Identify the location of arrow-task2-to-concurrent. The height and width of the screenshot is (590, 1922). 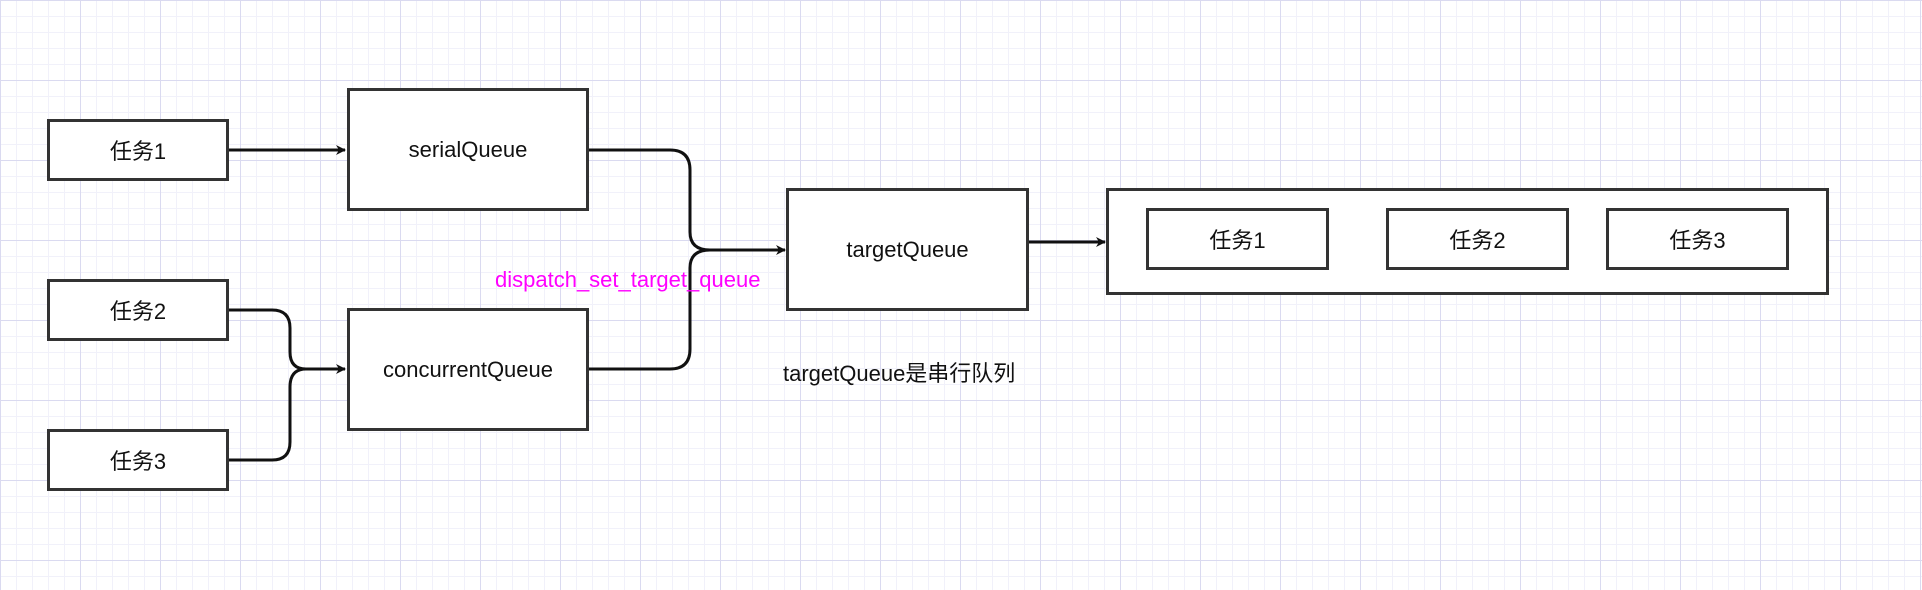
(287, 341).